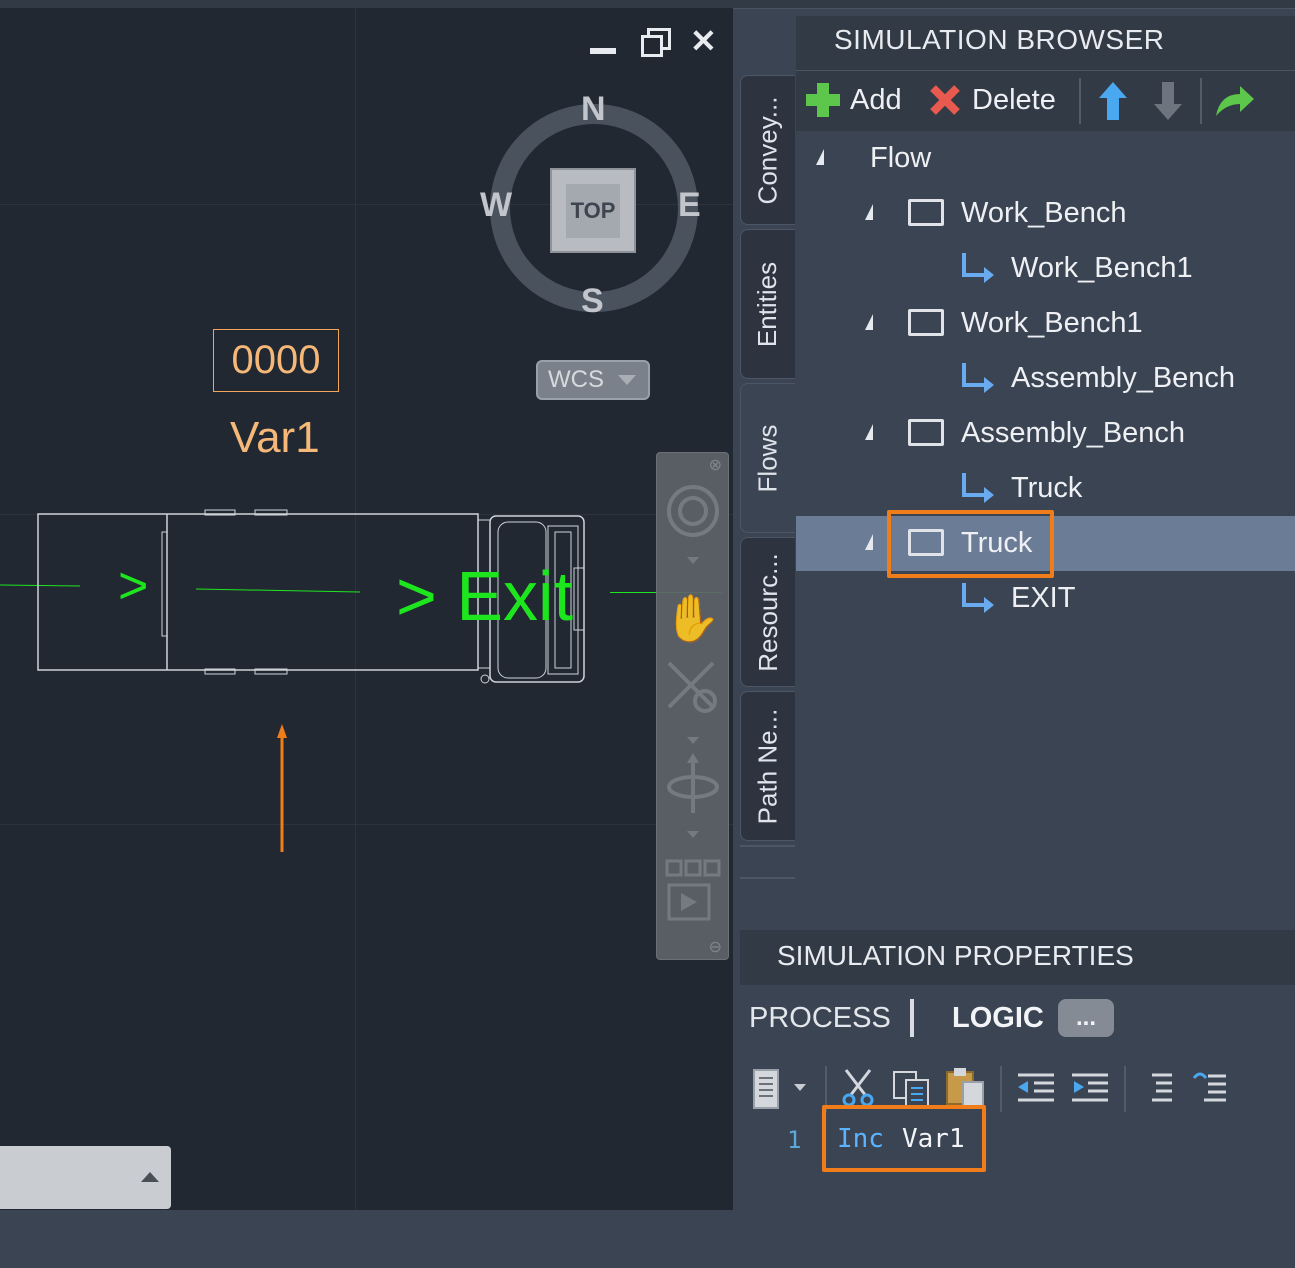 The width and height of the screenshot is (1295, 1268). Describe the element at coordinates (692, 465) in the screenshot. I see `close-icon: ⊗` at that location.